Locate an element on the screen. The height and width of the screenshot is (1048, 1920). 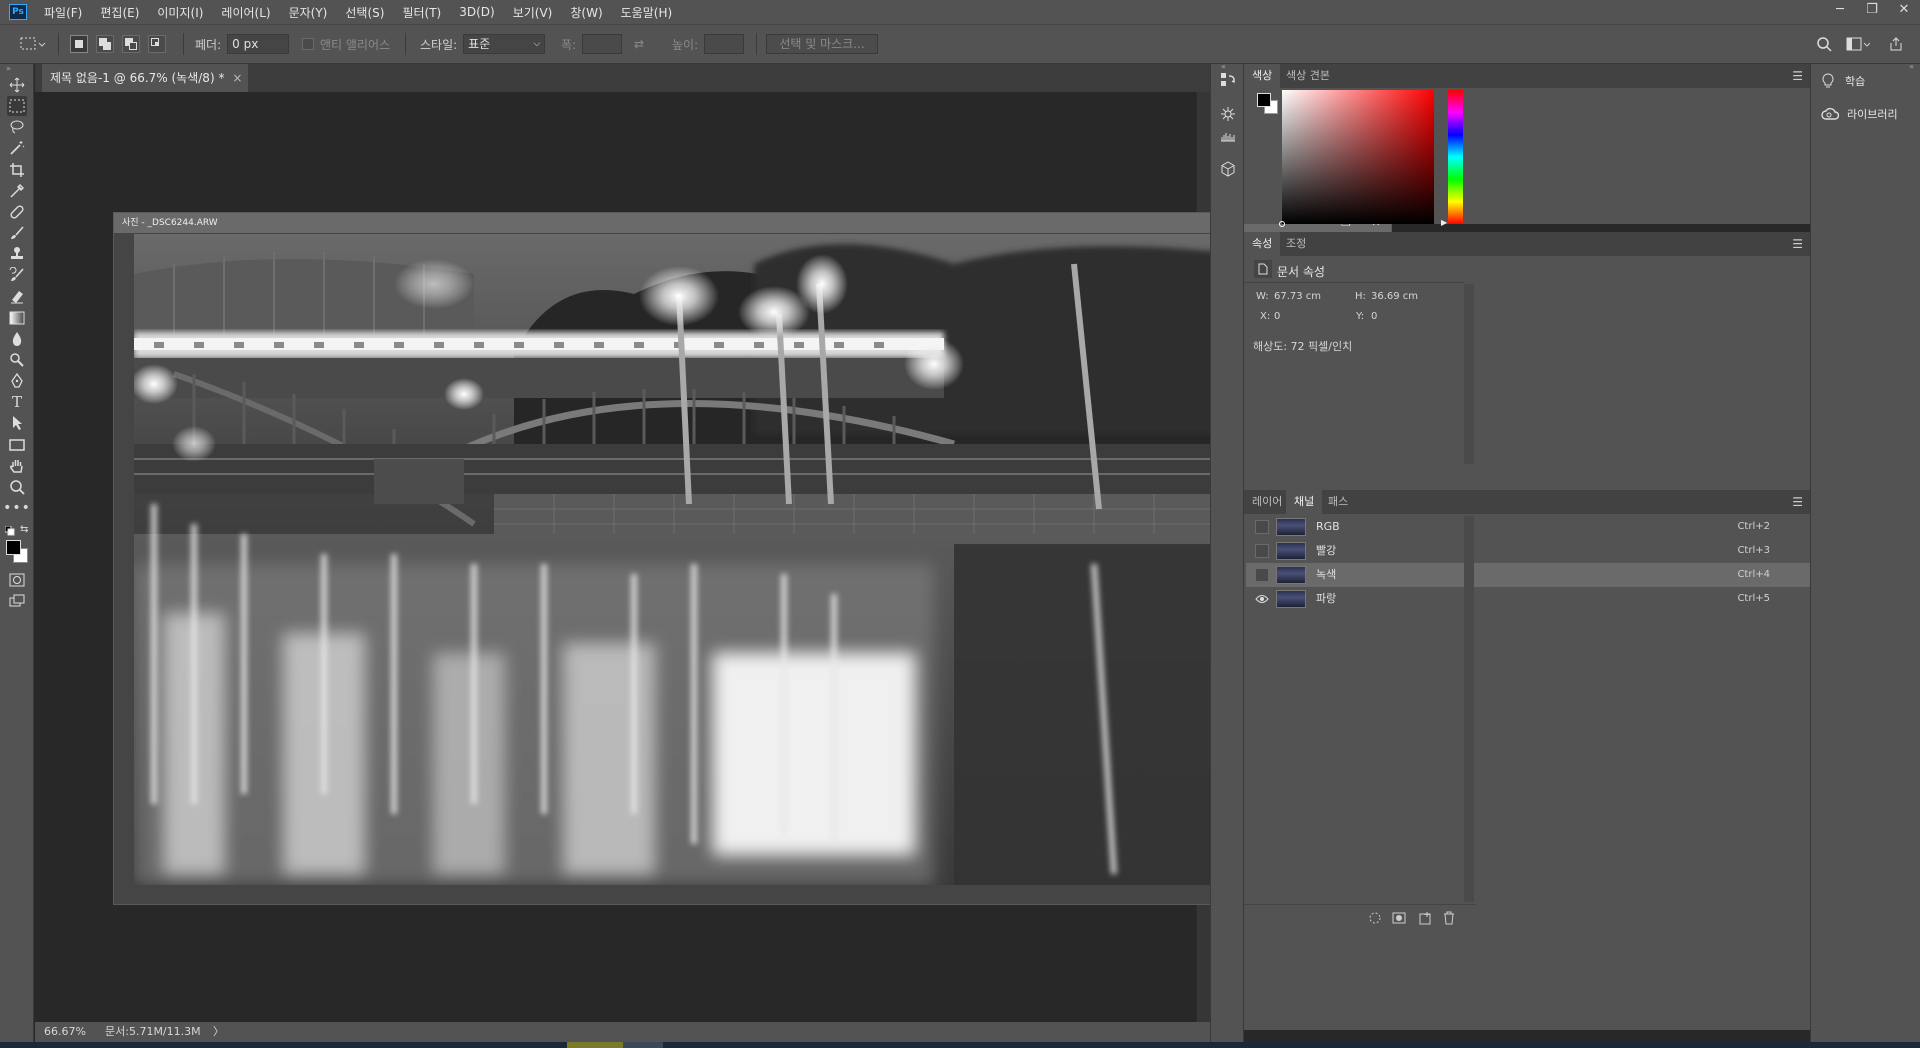
hand-tool-icon is located at coordinates (17, 466).